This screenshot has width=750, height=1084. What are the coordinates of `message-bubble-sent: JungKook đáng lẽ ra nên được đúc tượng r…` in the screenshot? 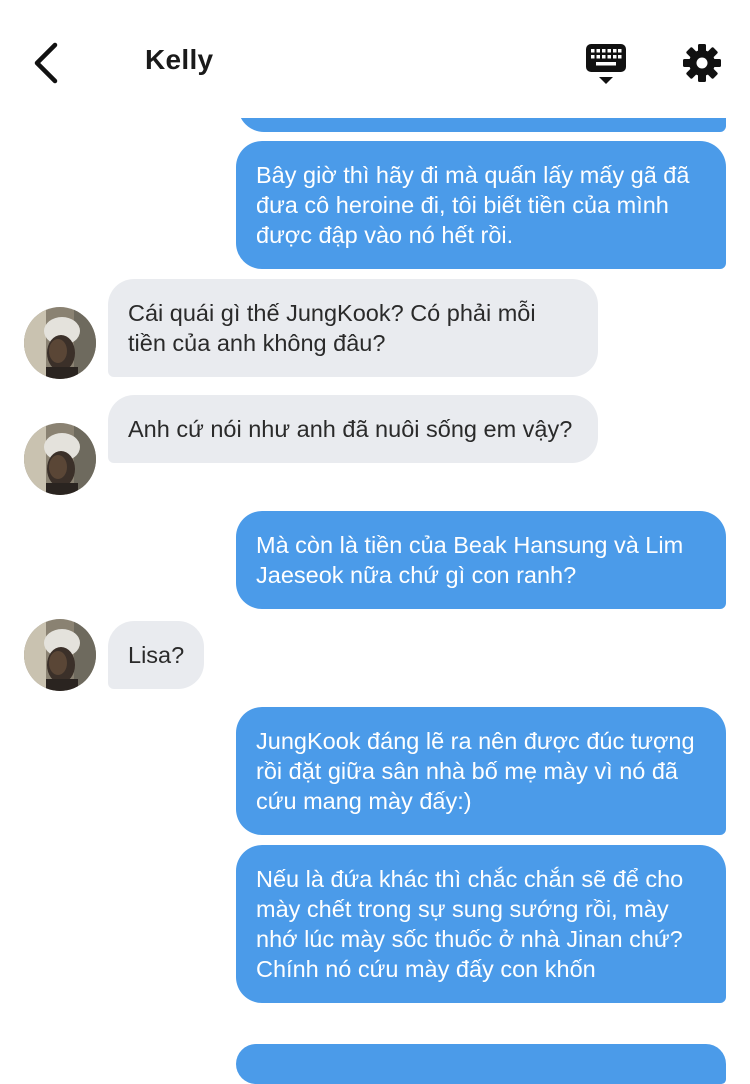 It's located at (481, 771).